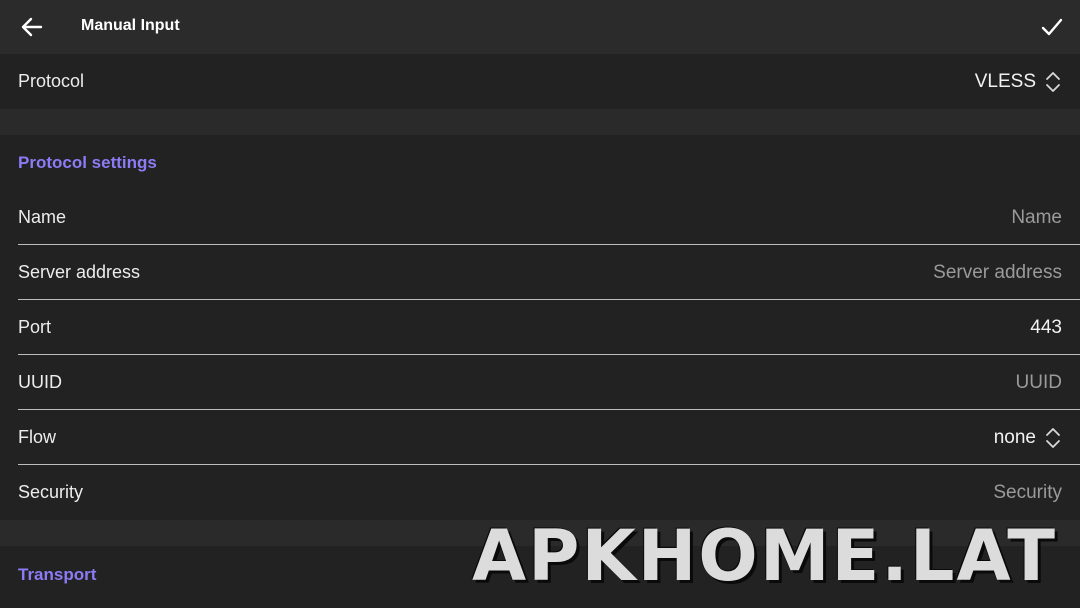  I want to click on name-field-row: Name Name, so click(540, 217).